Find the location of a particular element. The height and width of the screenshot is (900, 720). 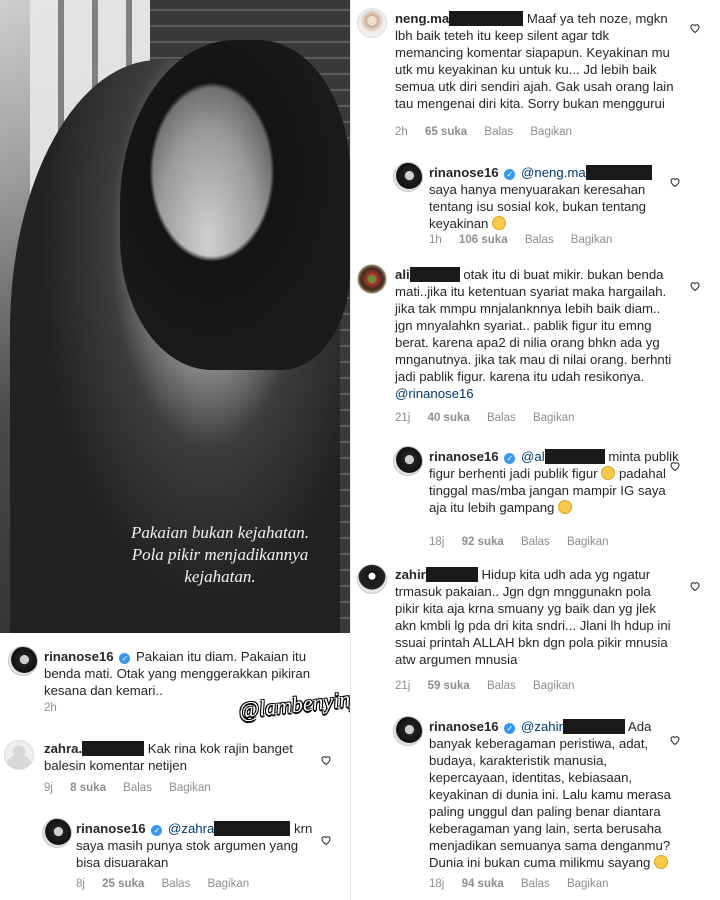

like-count: 40 suka is located at coordinates (449, 418).